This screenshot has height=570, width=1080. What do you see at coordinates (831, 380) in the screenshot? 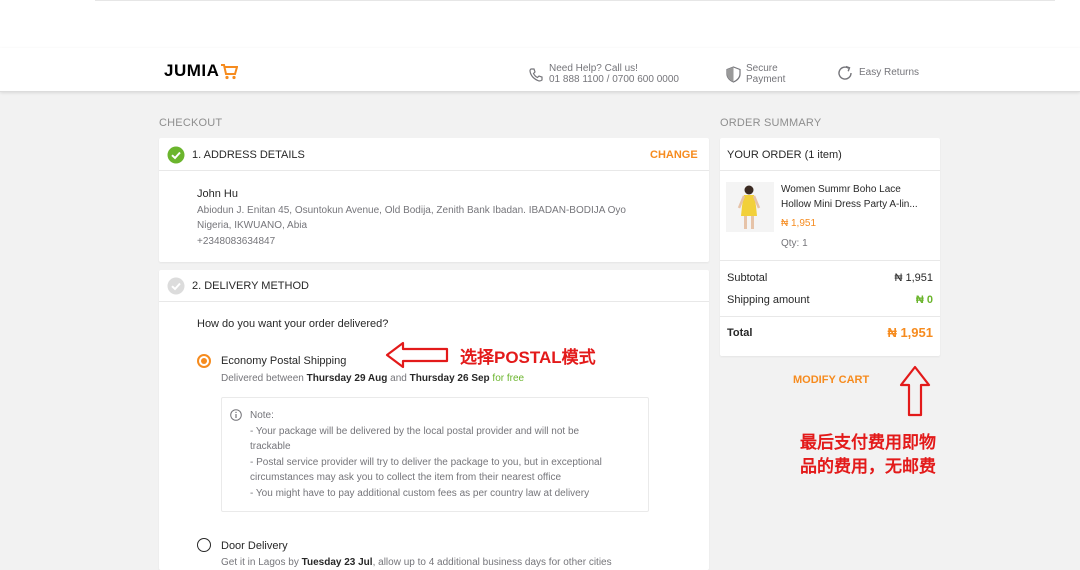
I see `modify-cart-link: MODIFY CART` at bounding box center [831, 380].